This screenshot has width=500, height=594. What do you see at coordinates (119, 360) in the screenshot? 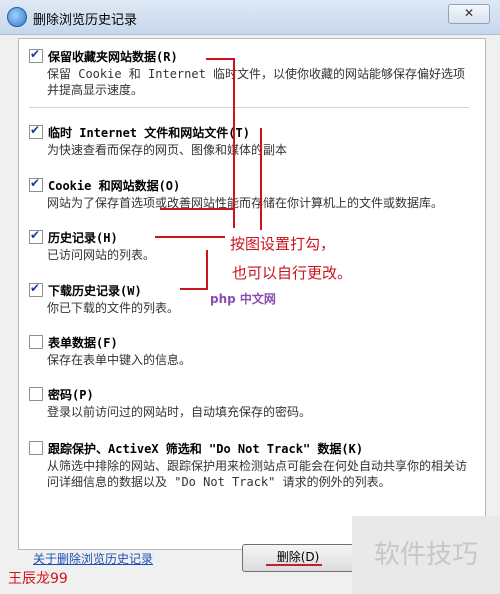
I see `option-desc: 保存在表单中键入的信息。` at bounding box center [119, 360].